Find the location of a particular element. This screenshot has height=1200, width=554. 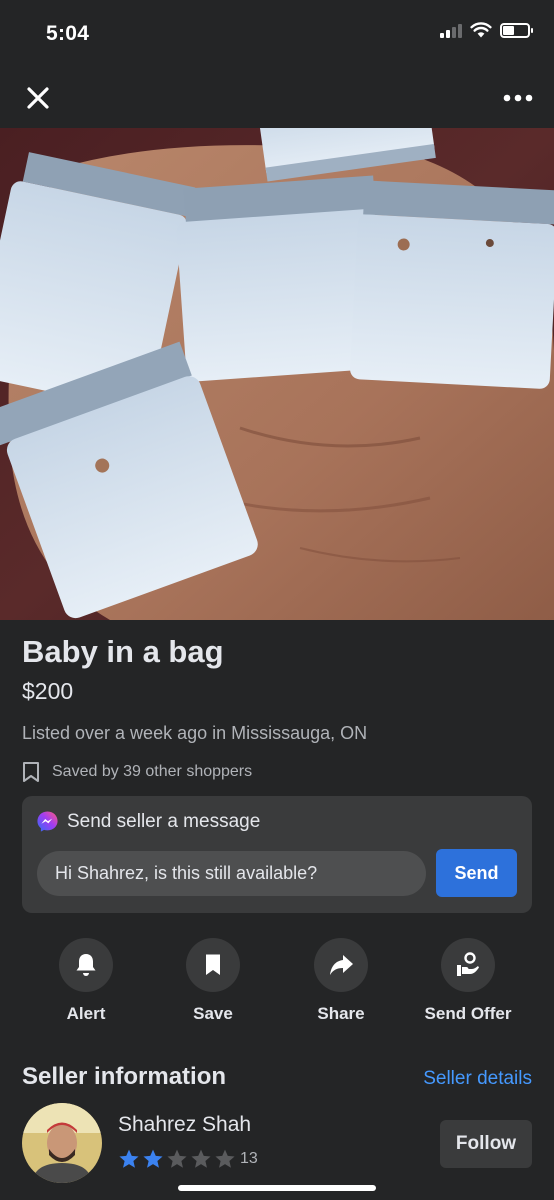

listing-price: $200 is located at coordinates (48, 691).